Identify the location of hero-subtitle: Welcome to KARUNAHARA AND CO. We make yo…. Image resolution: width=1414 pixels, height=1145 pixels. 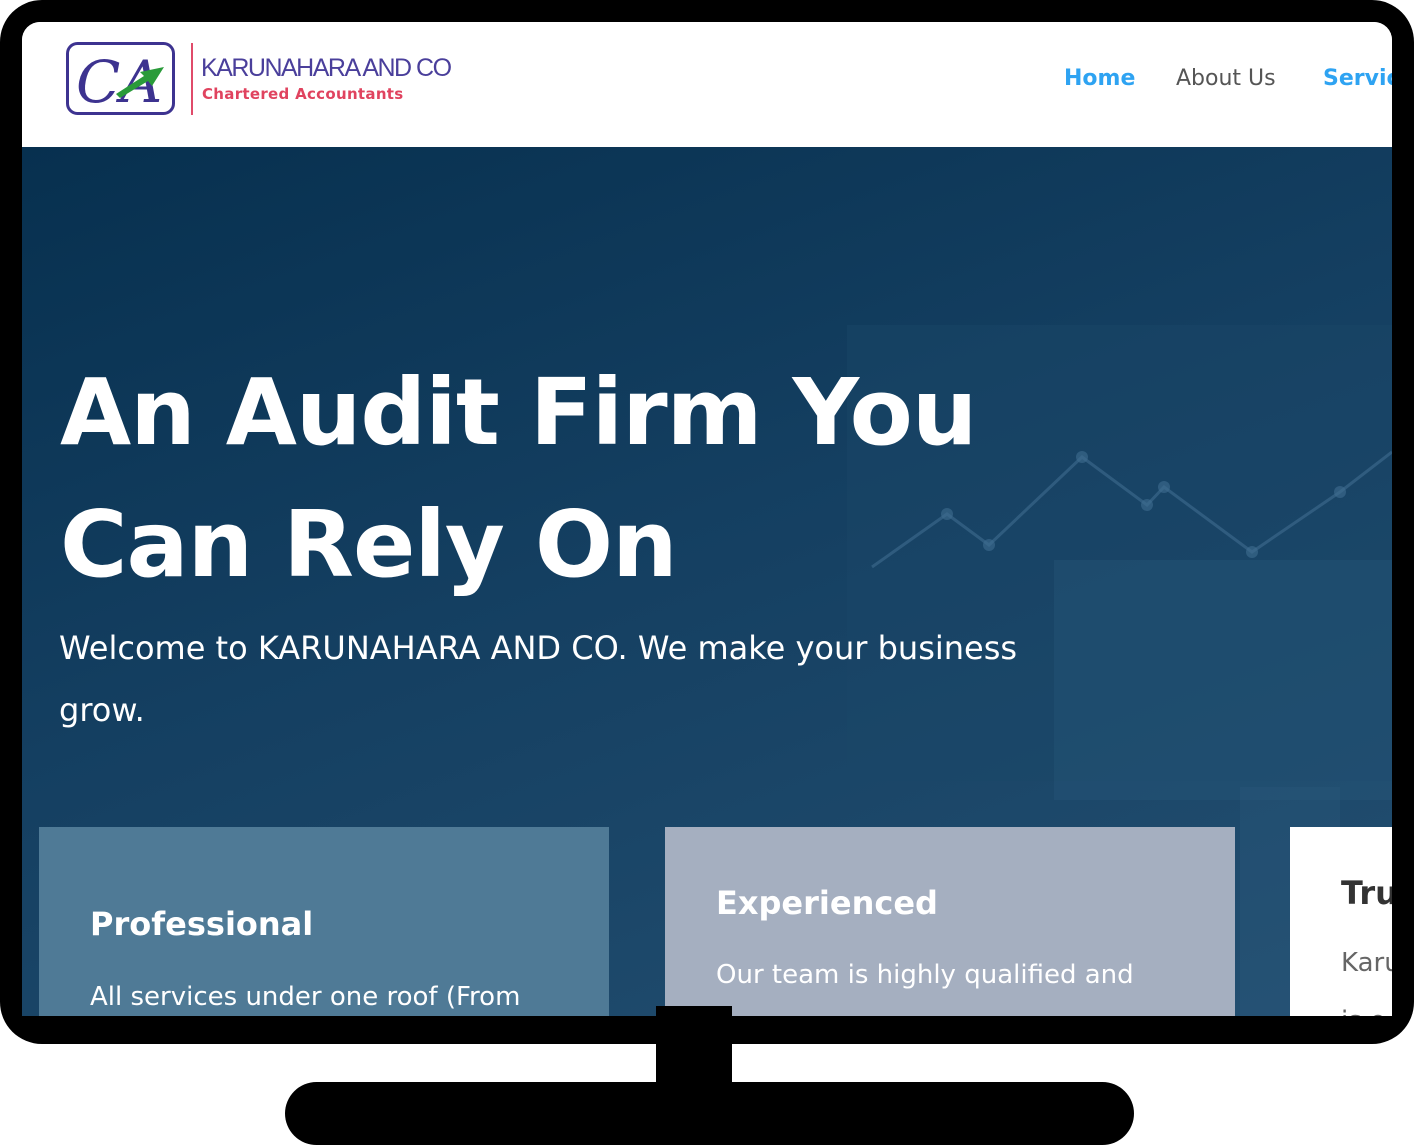
(559, 679).